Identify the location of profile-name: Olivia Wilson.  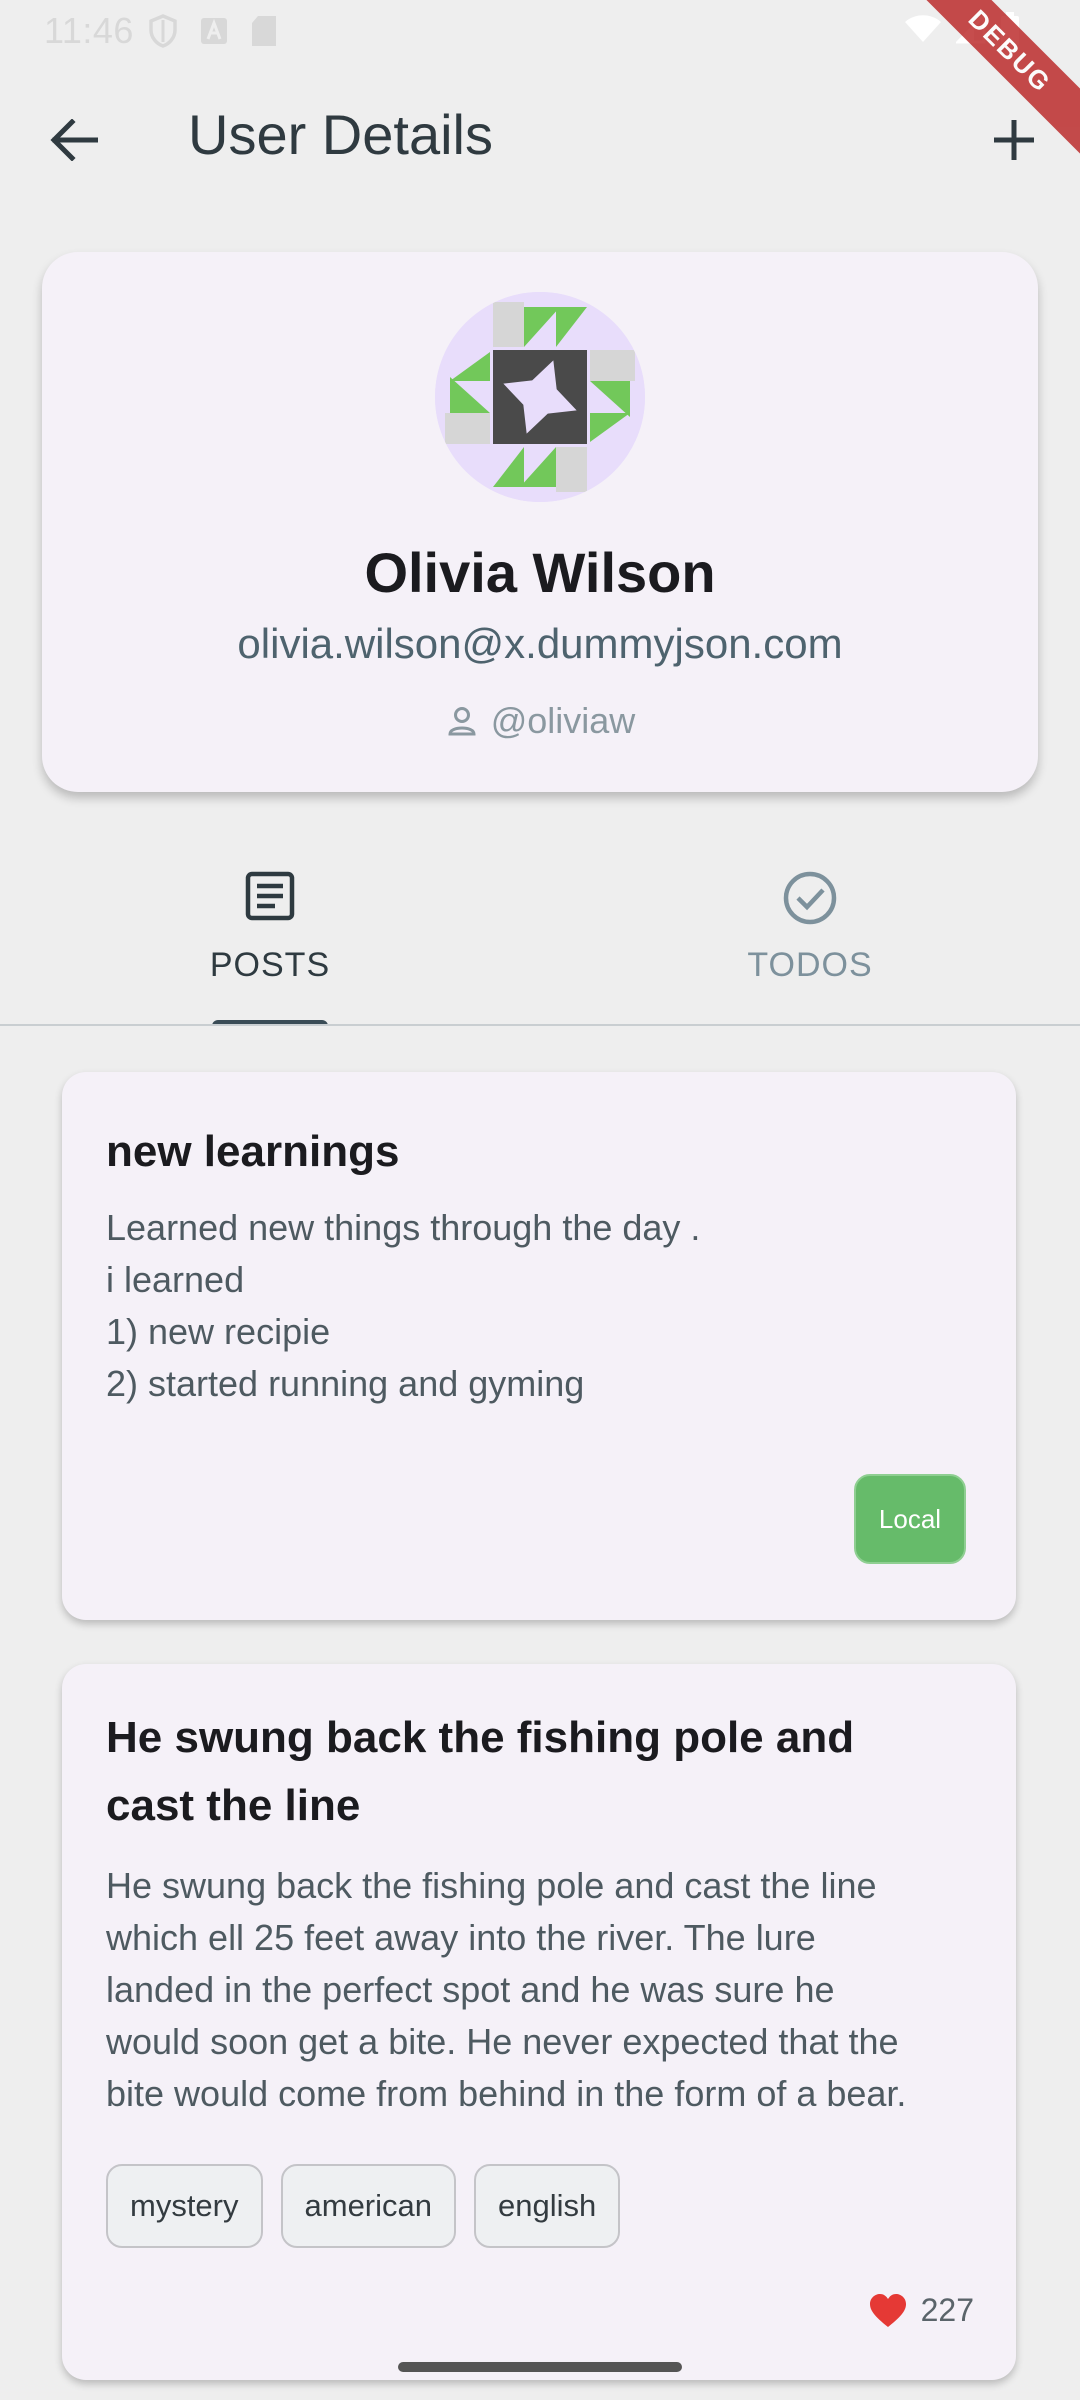
(540, 572).